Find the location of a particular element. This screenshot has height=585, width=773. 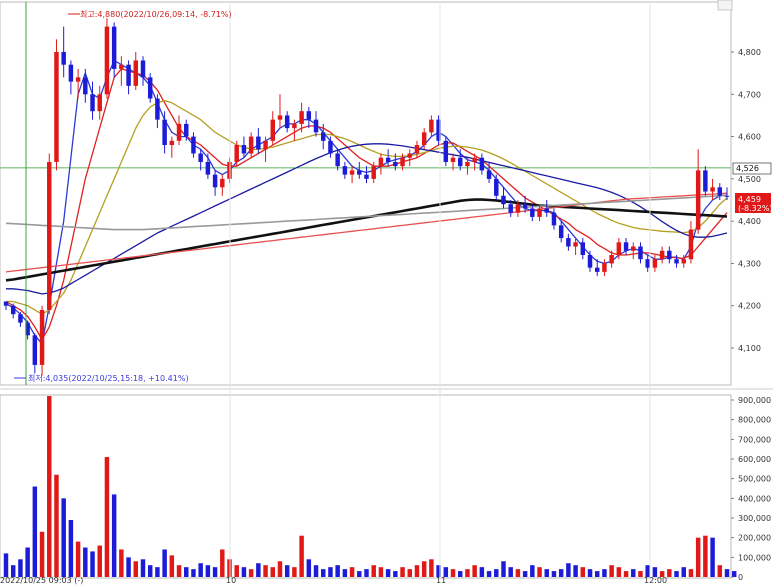

x-label-noon: 12:00 is located at coordinates (655, 580).